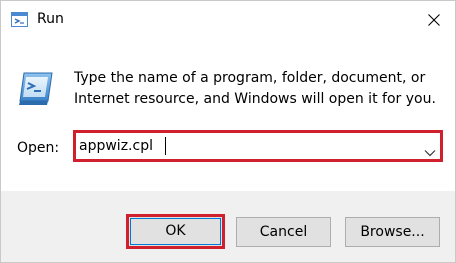 Image resolution: width=456 pixels, height=263 pixels. Describe the element at coordinates (244, 146) in the screenshot. I see `open-input` at that location.